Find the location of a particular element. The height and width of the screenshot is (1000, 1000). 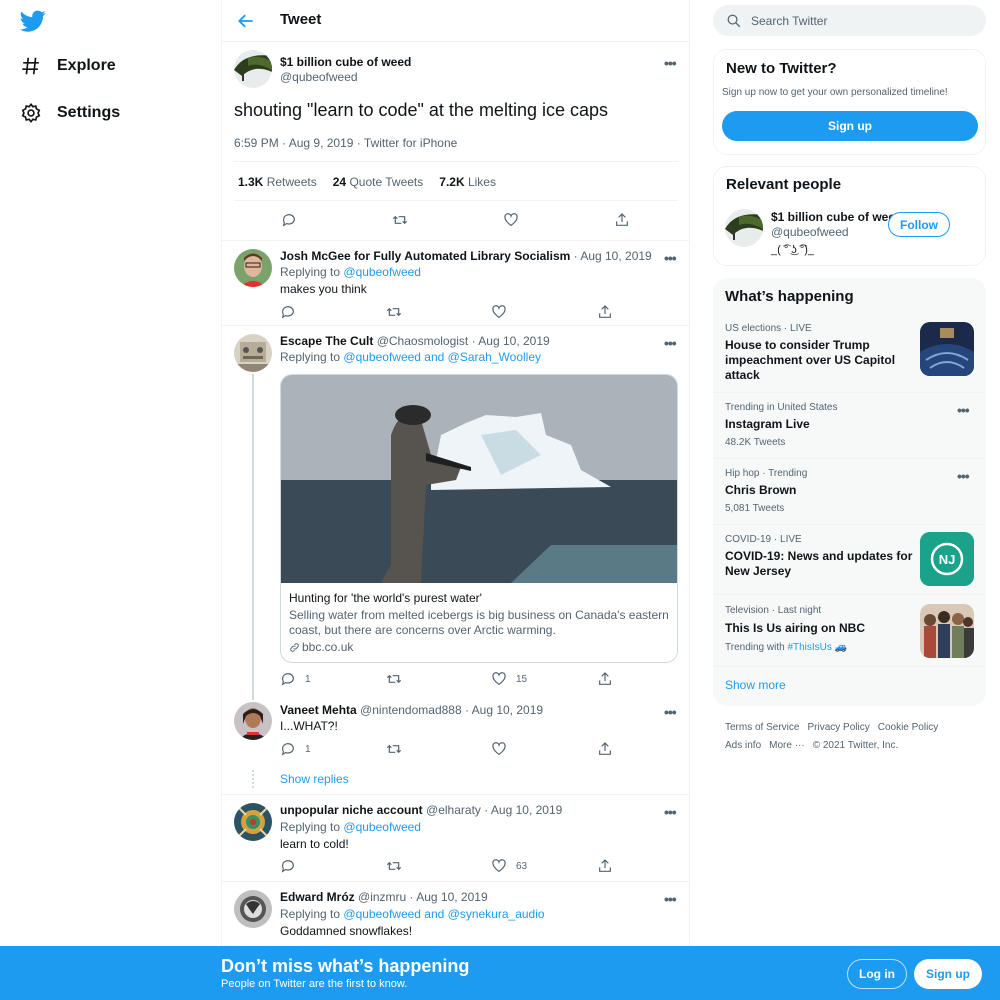

like-button: 15 is located at coordinates (509, 679).